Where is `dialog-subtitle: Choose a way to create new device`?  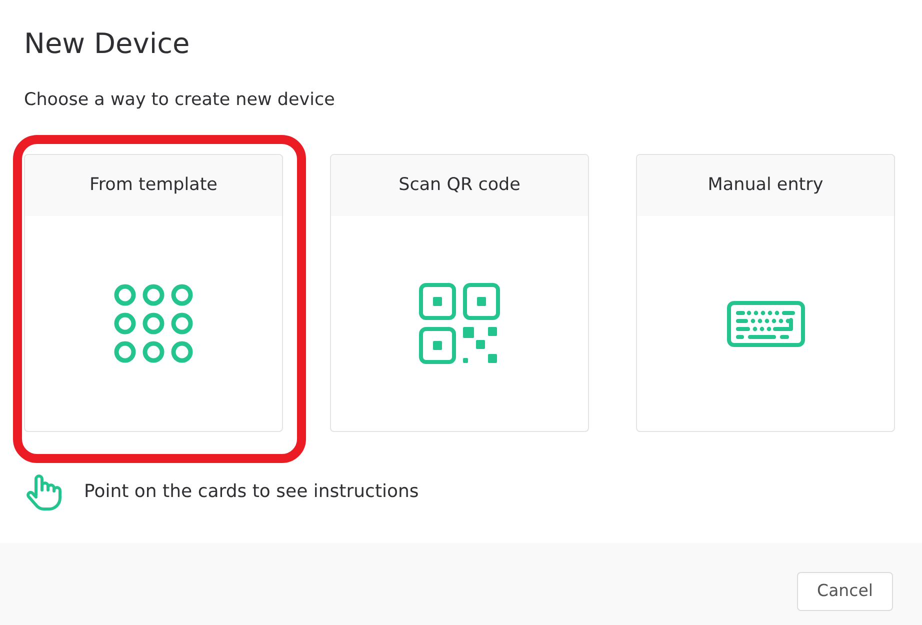 dialog-subtitle: Choose a way to create new device is located at coordinates (179, 100).